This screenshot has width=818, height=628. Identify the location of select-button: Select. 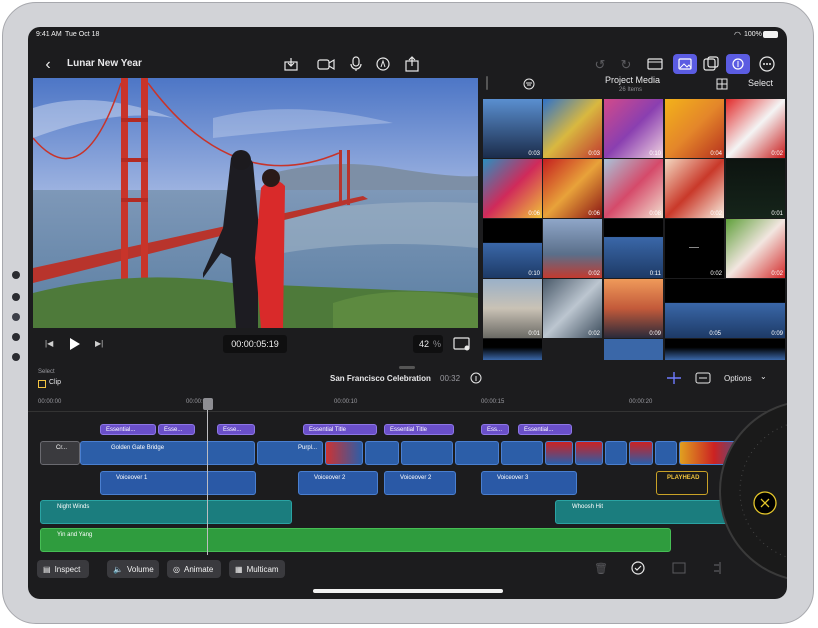
(760, 83).